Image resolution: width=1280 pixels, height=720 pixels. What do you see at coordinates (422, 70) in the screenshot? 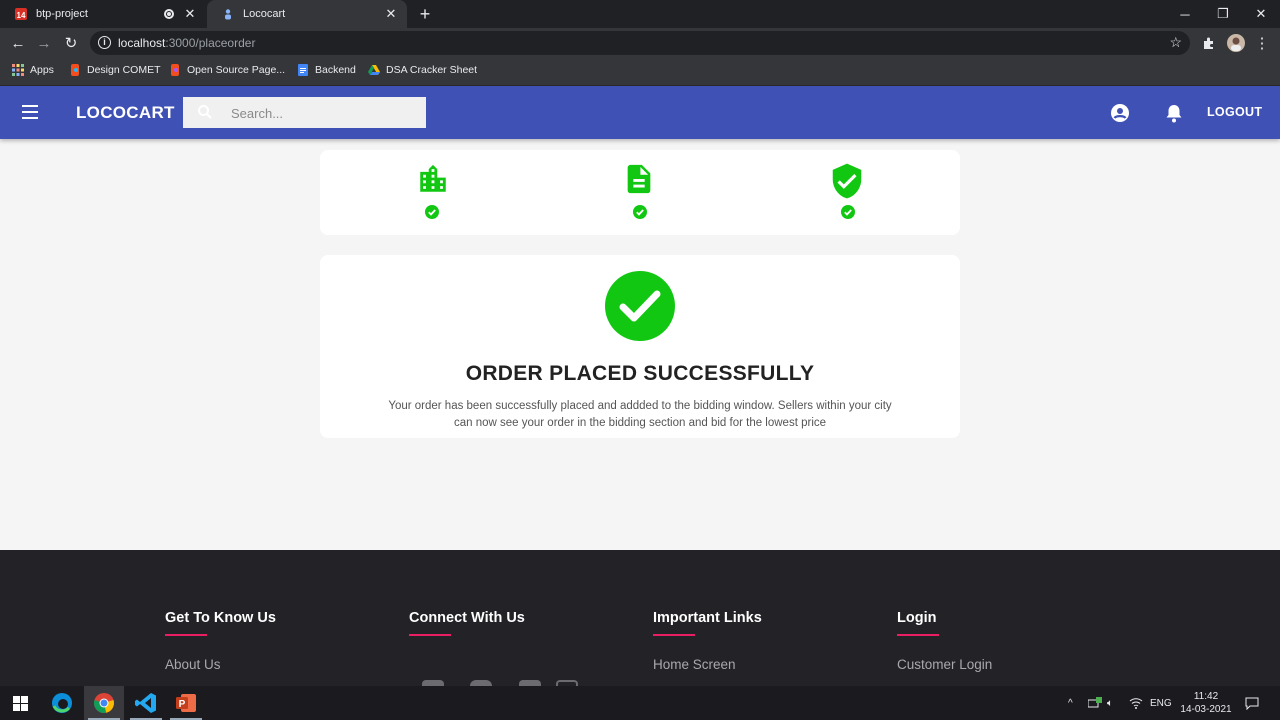
I see `bookmark-dsa-cracker-sheet: DSA Cracker Sheet` at bounding box center [422, 70].